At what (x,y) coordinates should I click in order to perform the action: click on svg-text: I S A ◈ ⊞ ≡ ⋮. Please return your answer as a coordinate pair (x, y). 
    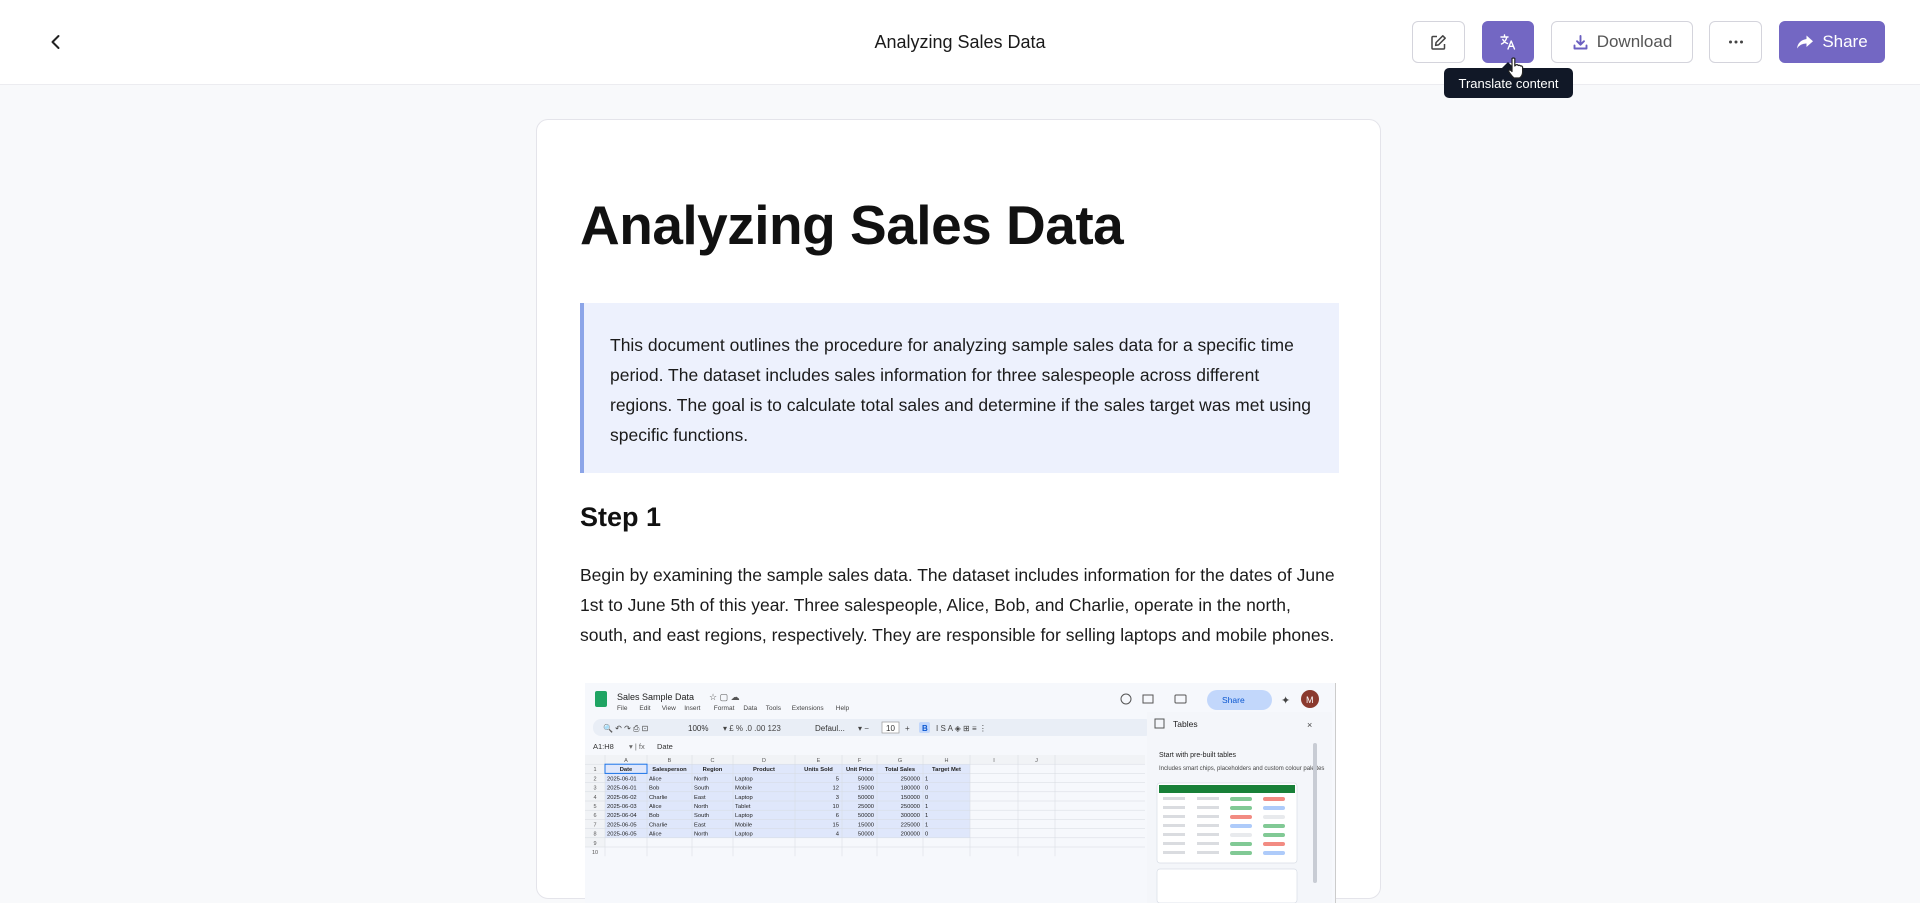
    Looking at the image, I should click on (961, 728).